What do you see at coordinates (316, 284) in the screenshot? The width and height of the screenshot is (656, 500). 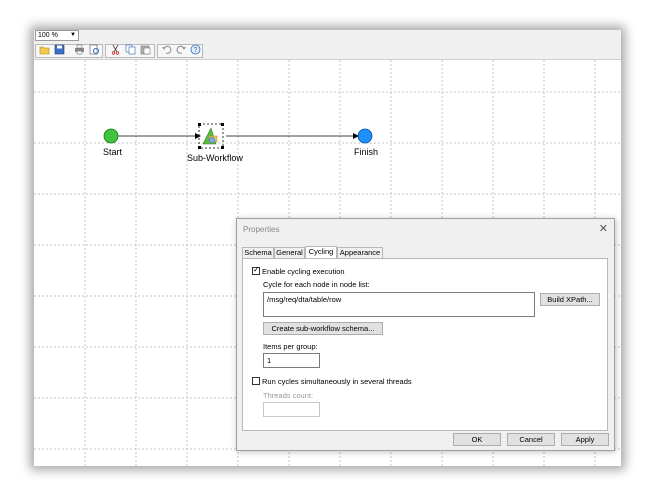 I see `node-list-label: Cycle for each node in node list:` at bounding box center [316, 284].